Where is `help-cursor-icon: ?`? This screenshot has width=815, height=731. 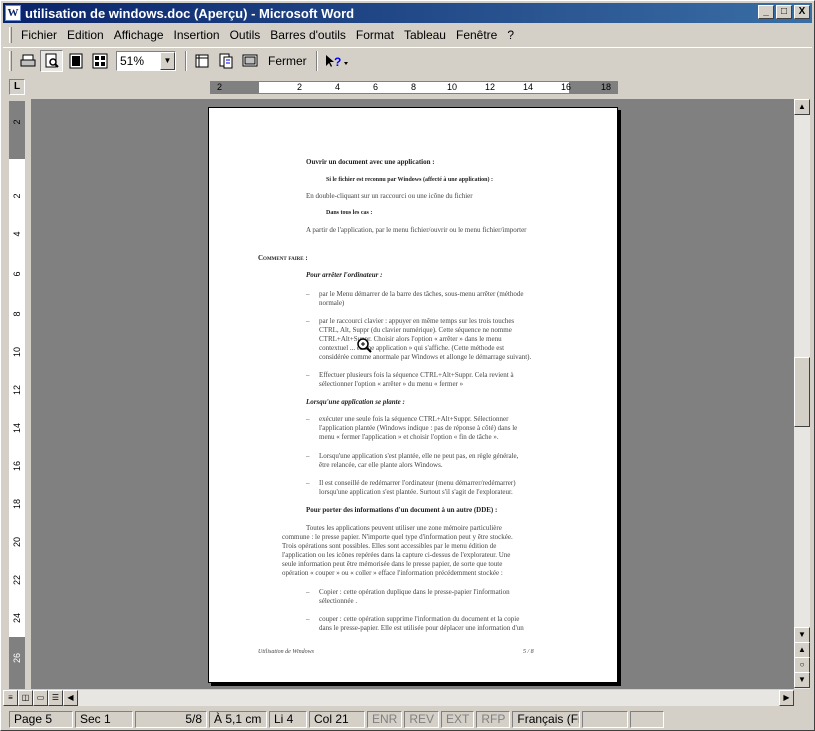
help-cursor-icon: ? is located at coordinates (336, 61).